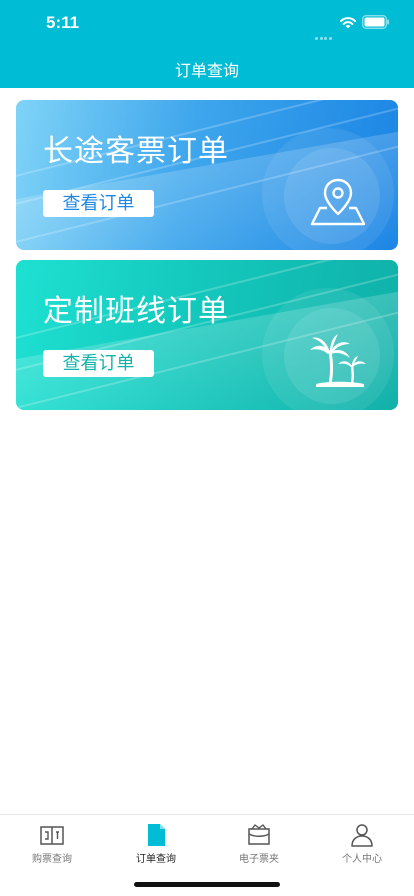 This screenshot has height=896, width=414. I want to click on cellular-signal-icon, so click(325, 32).